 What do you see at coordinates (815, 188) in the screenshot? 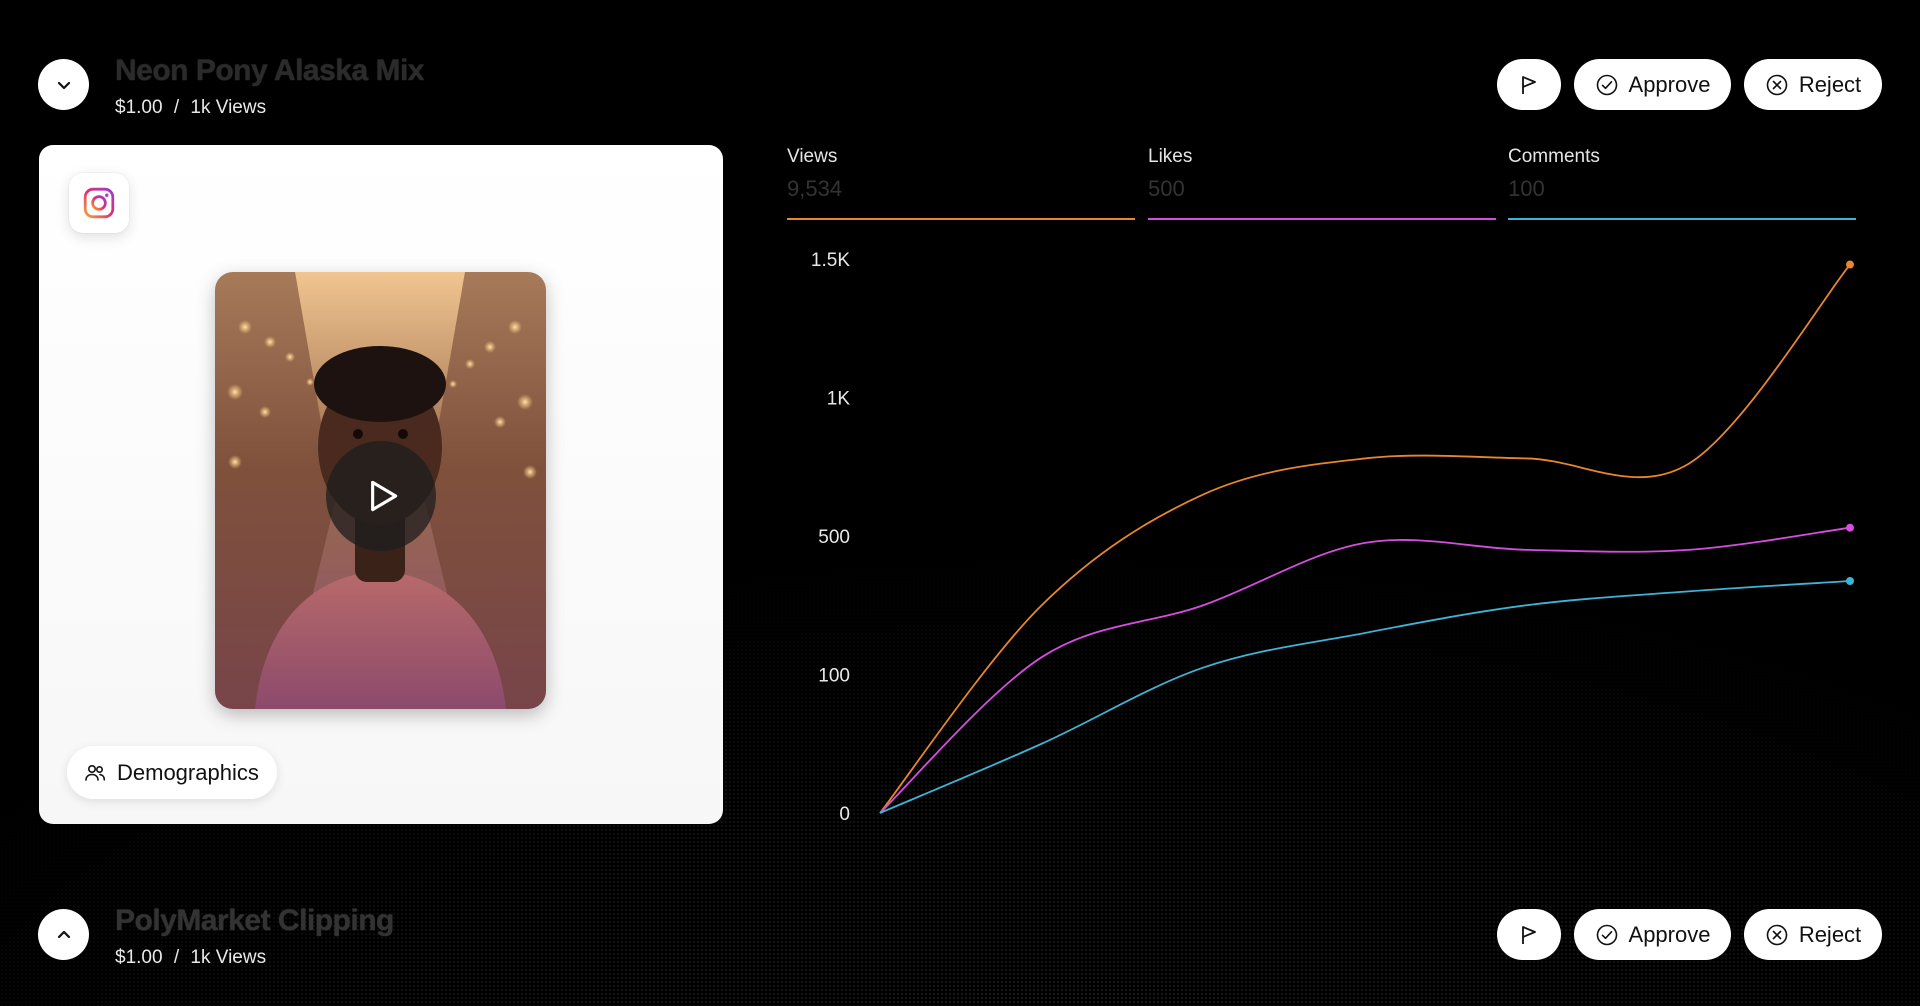
I see `metric-value: 9,534` at bounding box center [815, 188].